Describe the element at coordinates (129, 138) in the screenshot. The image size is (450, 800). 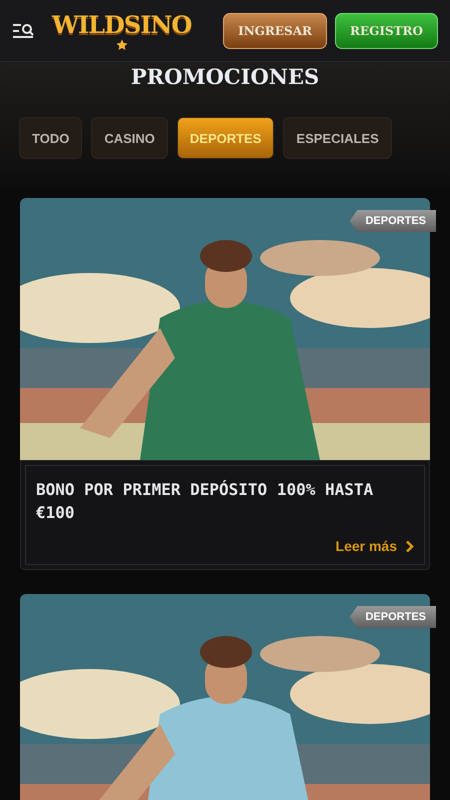
I see `category-tab: CASINO` at that location.